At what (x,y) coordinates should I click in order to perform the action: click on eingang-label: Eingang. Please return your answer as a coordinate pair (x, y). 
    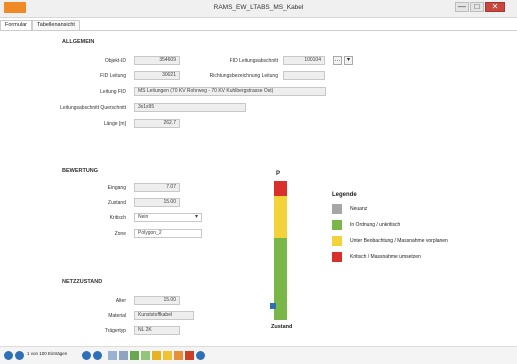
    Looking at the image, I should click on (116, 188).